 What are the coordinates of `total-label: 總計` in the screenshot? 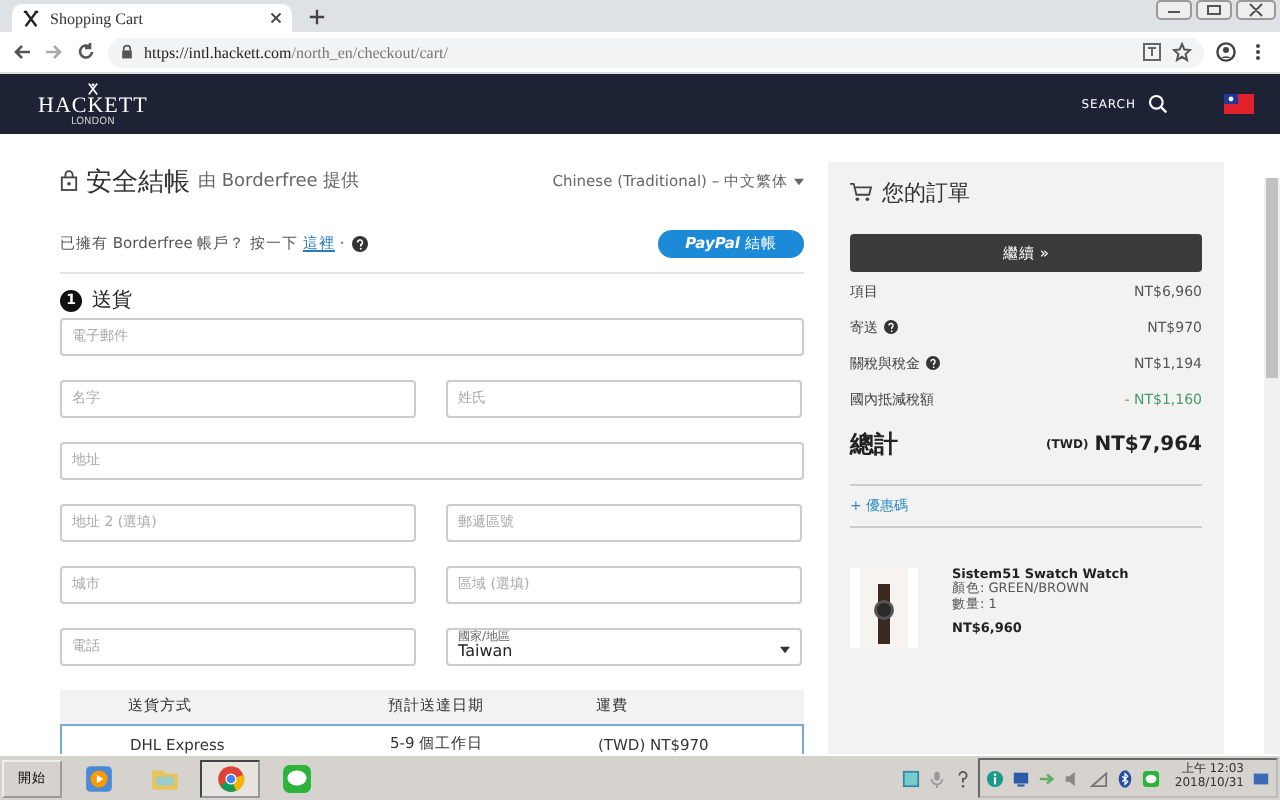 It's located at (874, 444).